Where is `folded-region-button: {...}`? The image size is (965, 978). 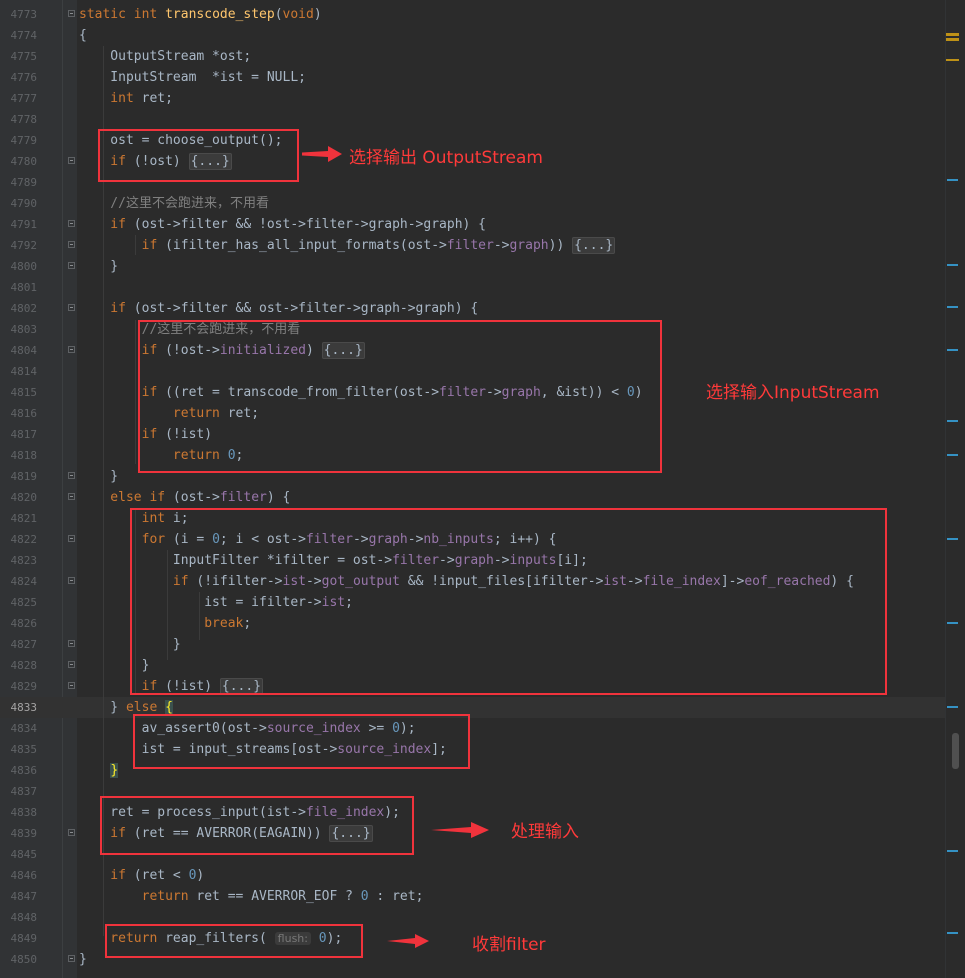 folded-region-button: {...} is located at coordinates (594, 245).